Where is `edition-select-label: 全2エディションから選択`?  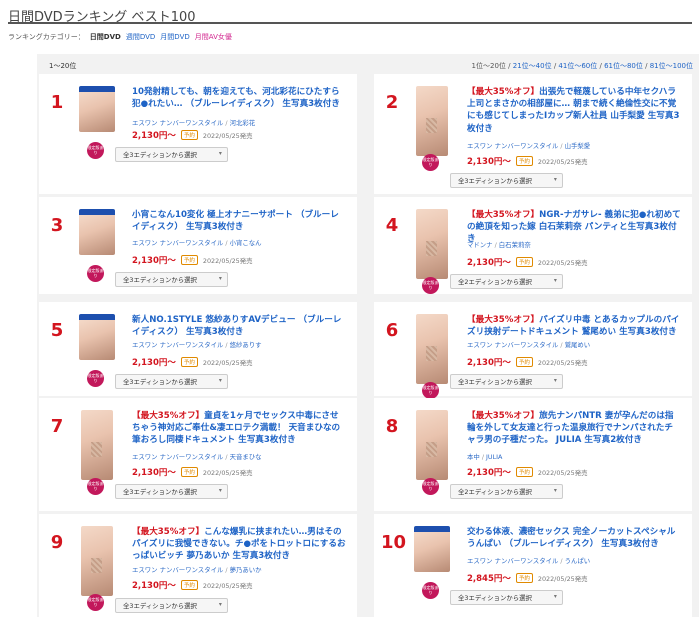 edition-select-label: 全2エディションから選択 is located at coordinates (495, 282).